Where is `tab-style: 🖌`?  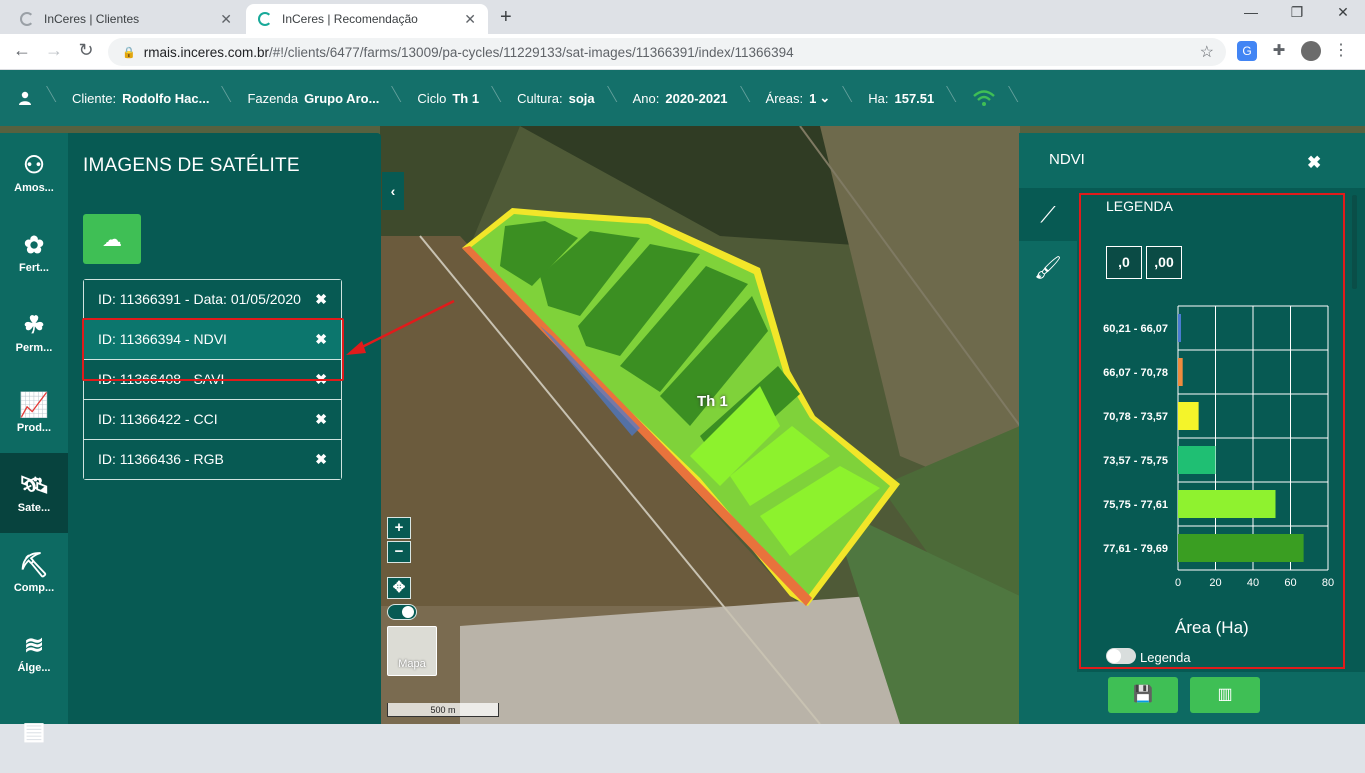
tab-style: 🖌 is located at coordinates (1048, 267).